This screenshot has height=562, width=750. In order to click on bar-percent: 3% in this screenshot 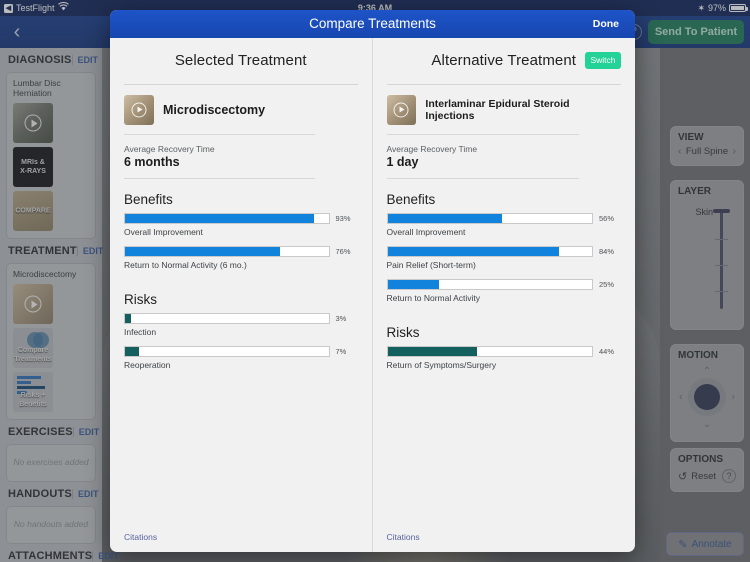, I will do `click(341, 318)`.